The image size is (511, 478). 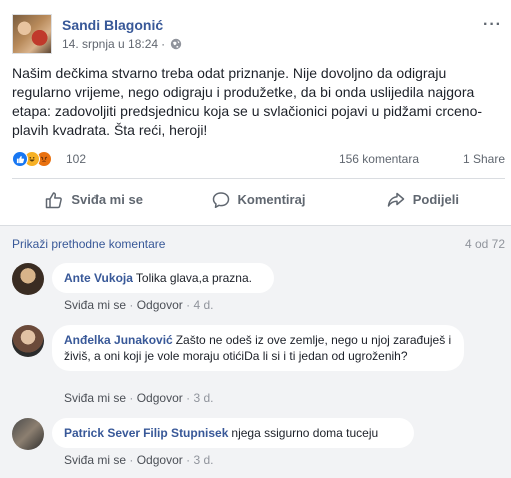 I want to click on comment-icon, so click(x=220, y=199).